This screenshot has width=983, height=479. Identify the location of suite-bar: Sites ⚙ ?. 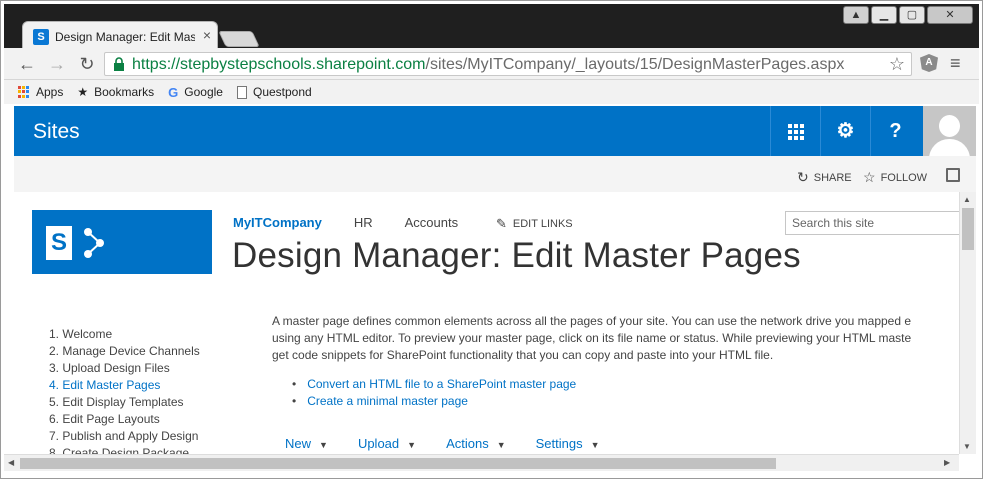
(495, 131).